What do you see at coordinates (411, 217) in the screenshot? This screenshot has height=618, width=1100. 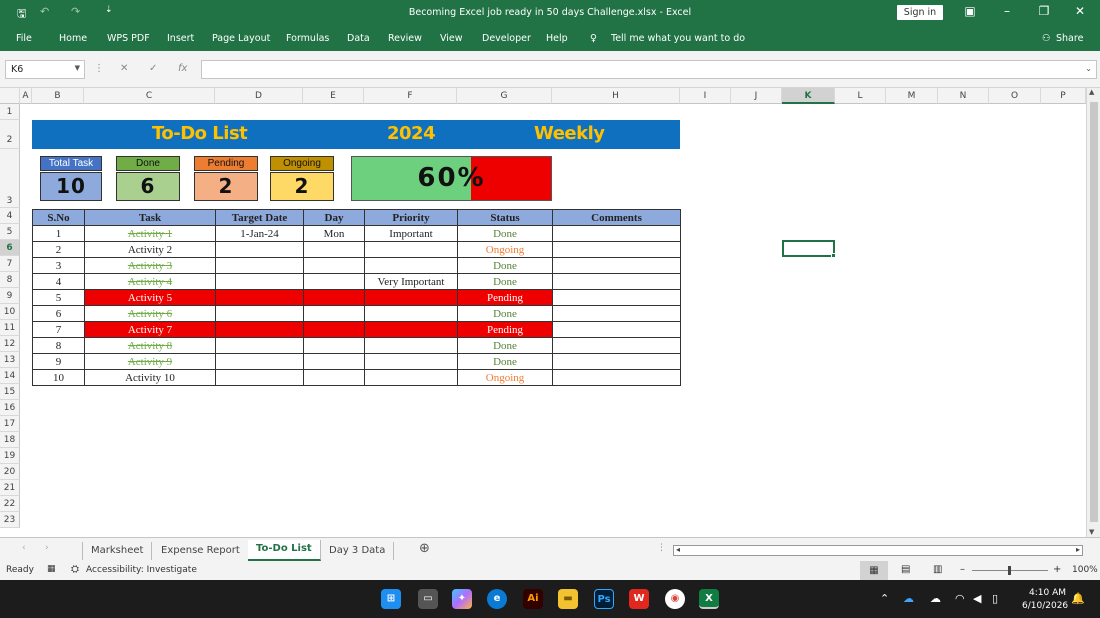 I see `header-priority: Priority` at bounding box center [411, 217].